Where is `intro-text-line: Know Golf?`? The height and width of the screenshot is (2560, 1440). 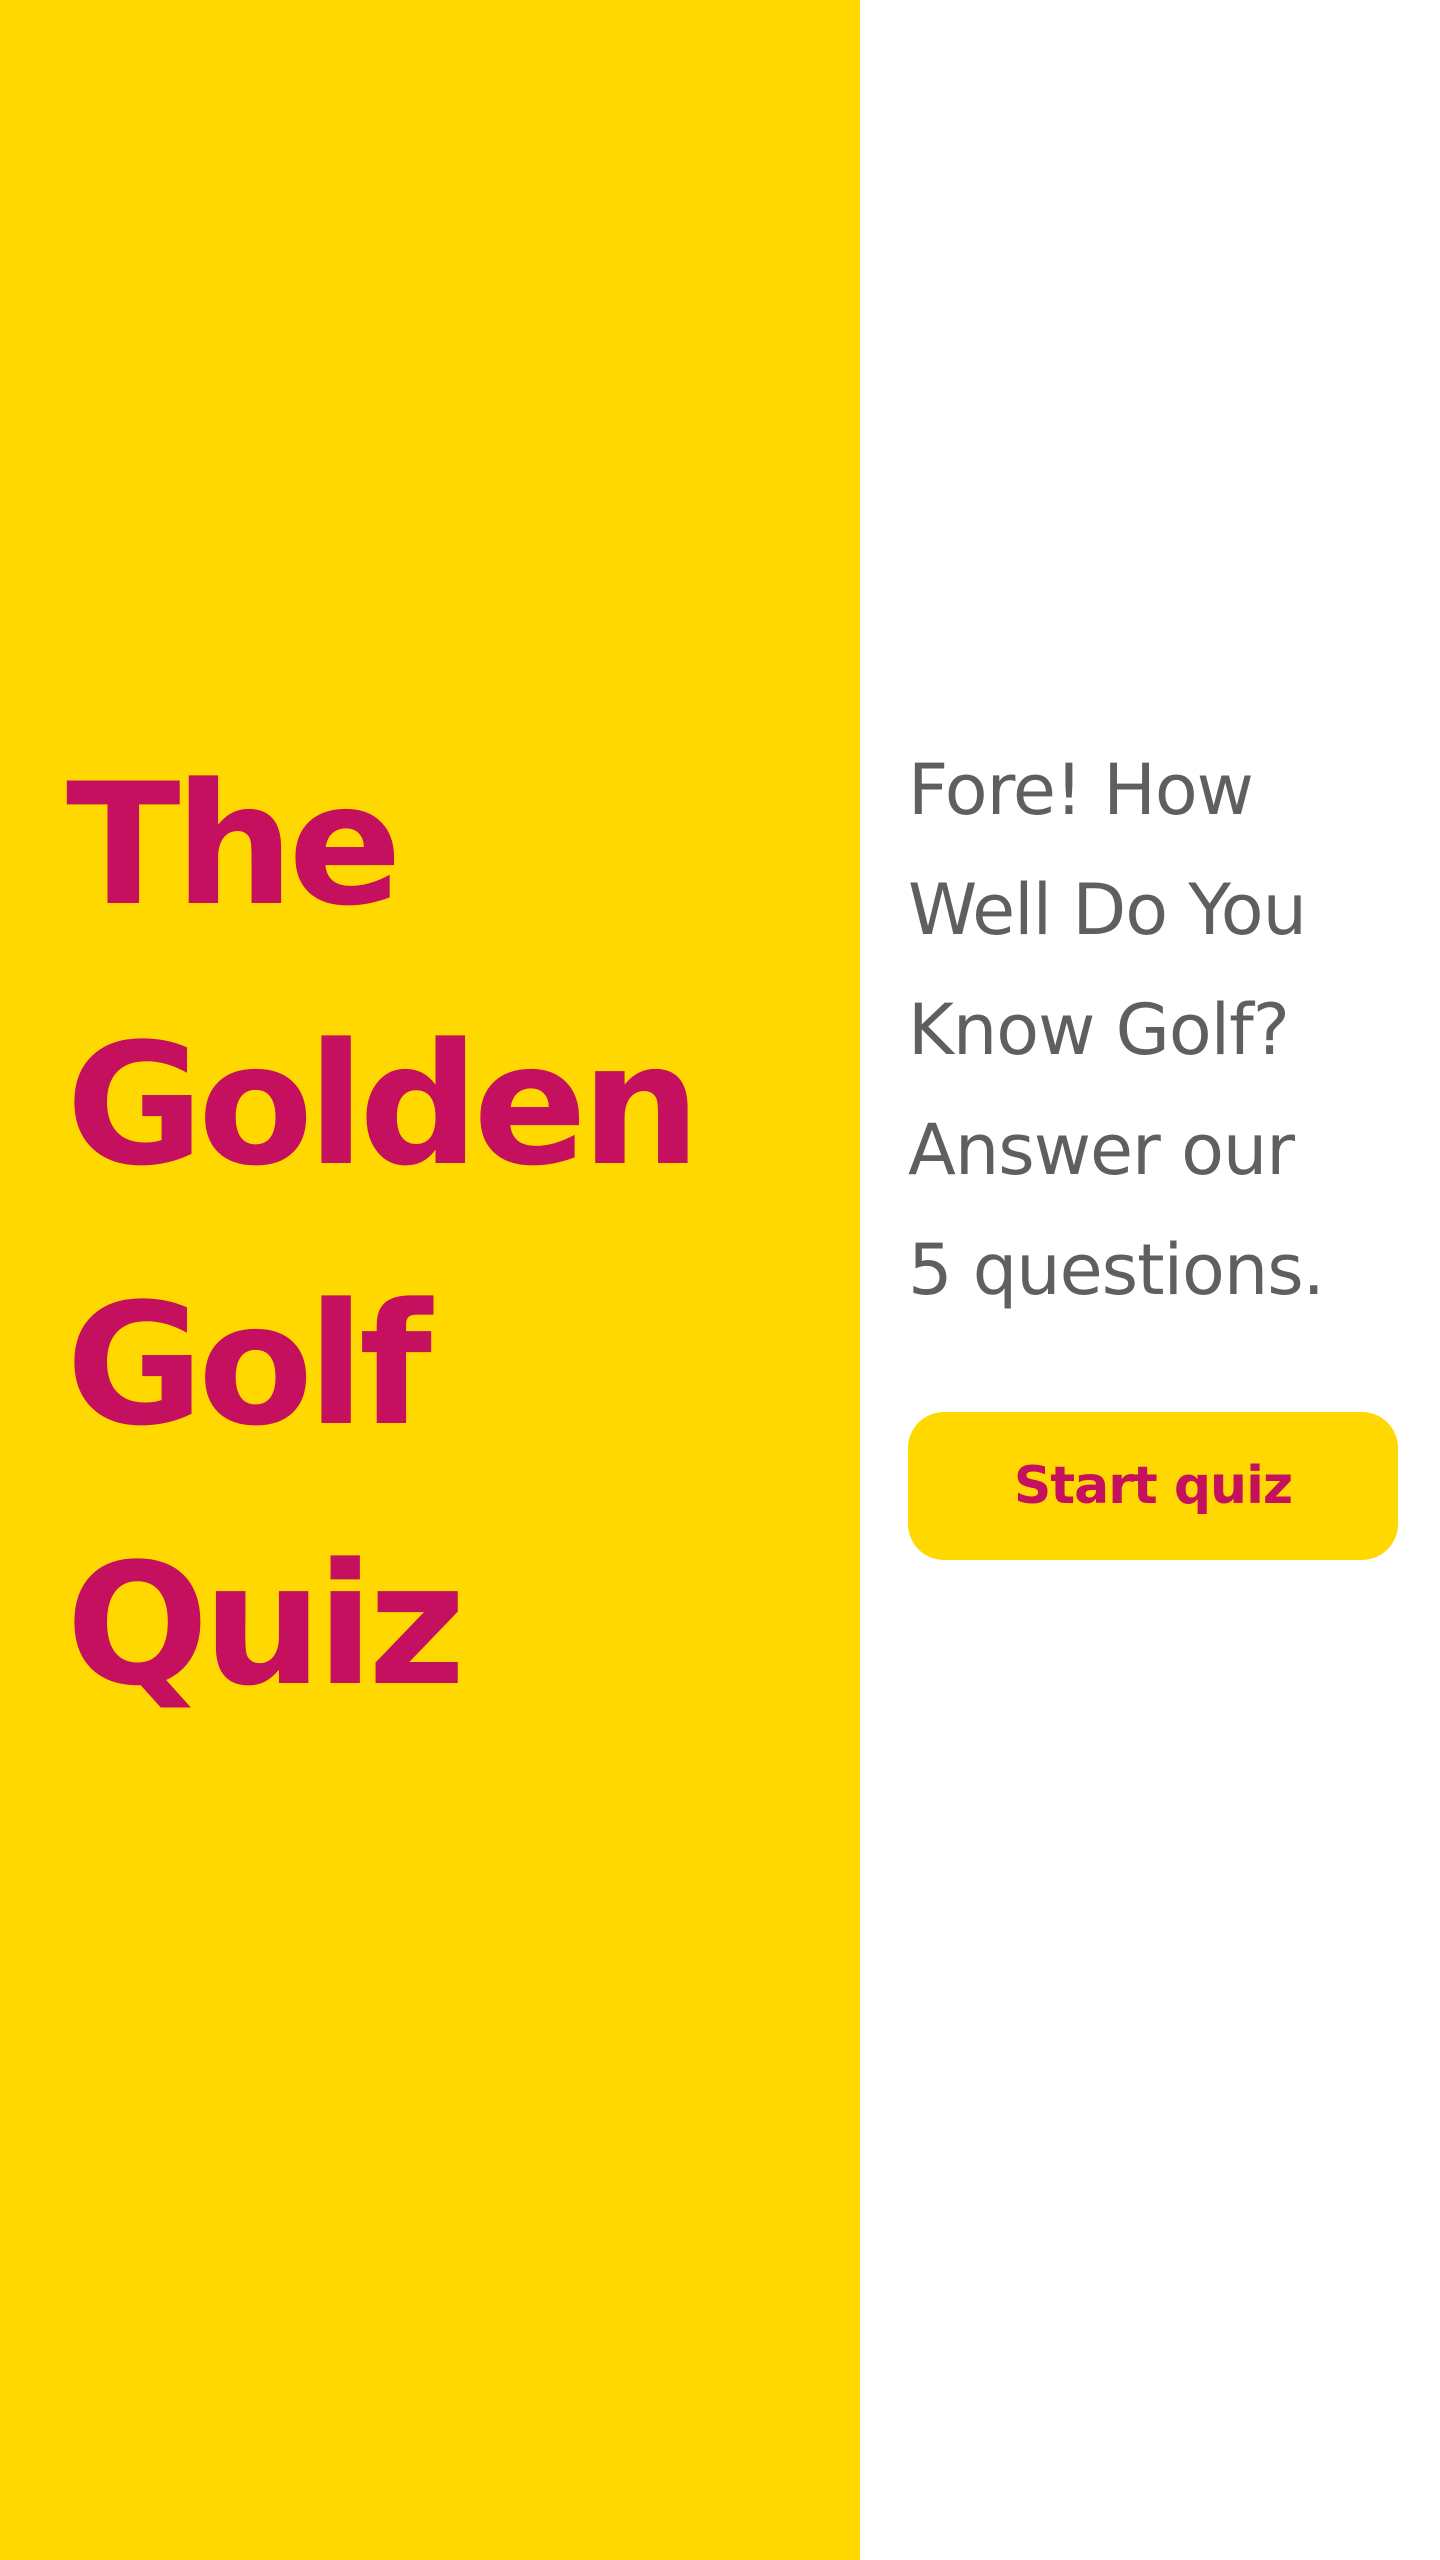
intro-text-line: Know Golf? is located at coordinates (1099, 1030).